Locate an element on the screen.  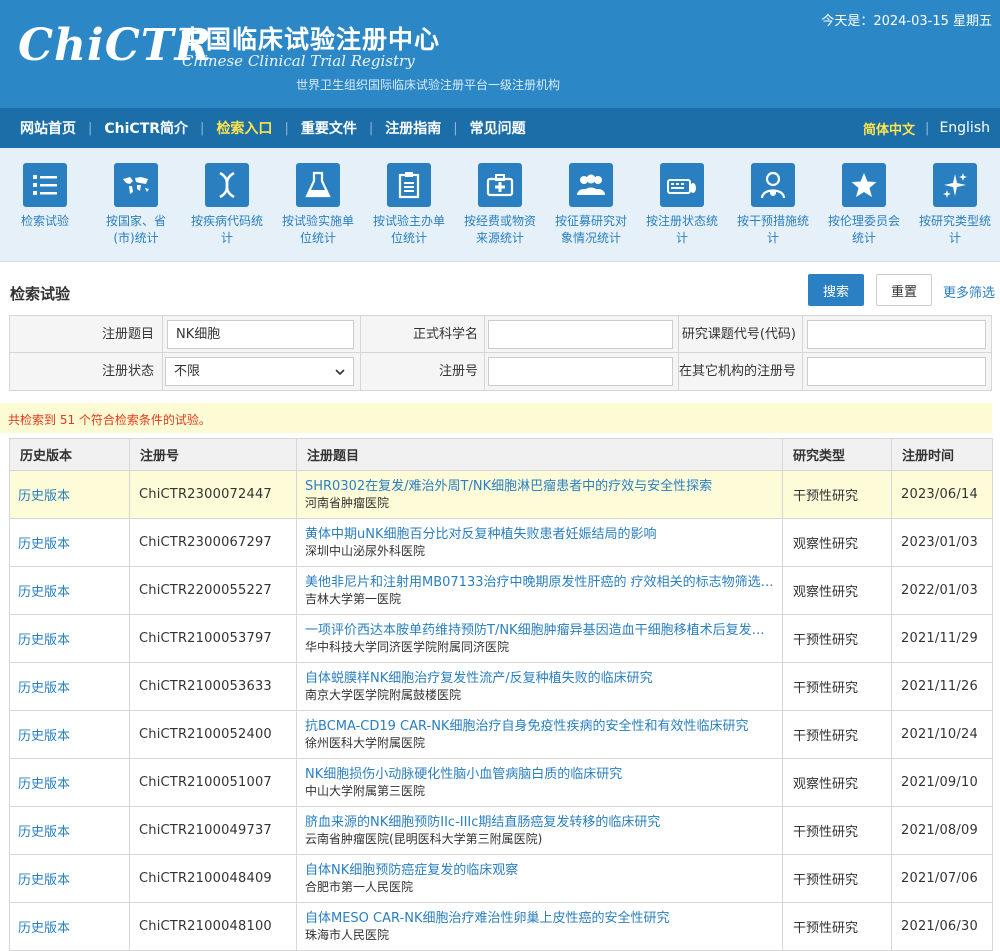
cat-by-funding: 按经费或物资来源统计 is located at coordinates (500, 205).